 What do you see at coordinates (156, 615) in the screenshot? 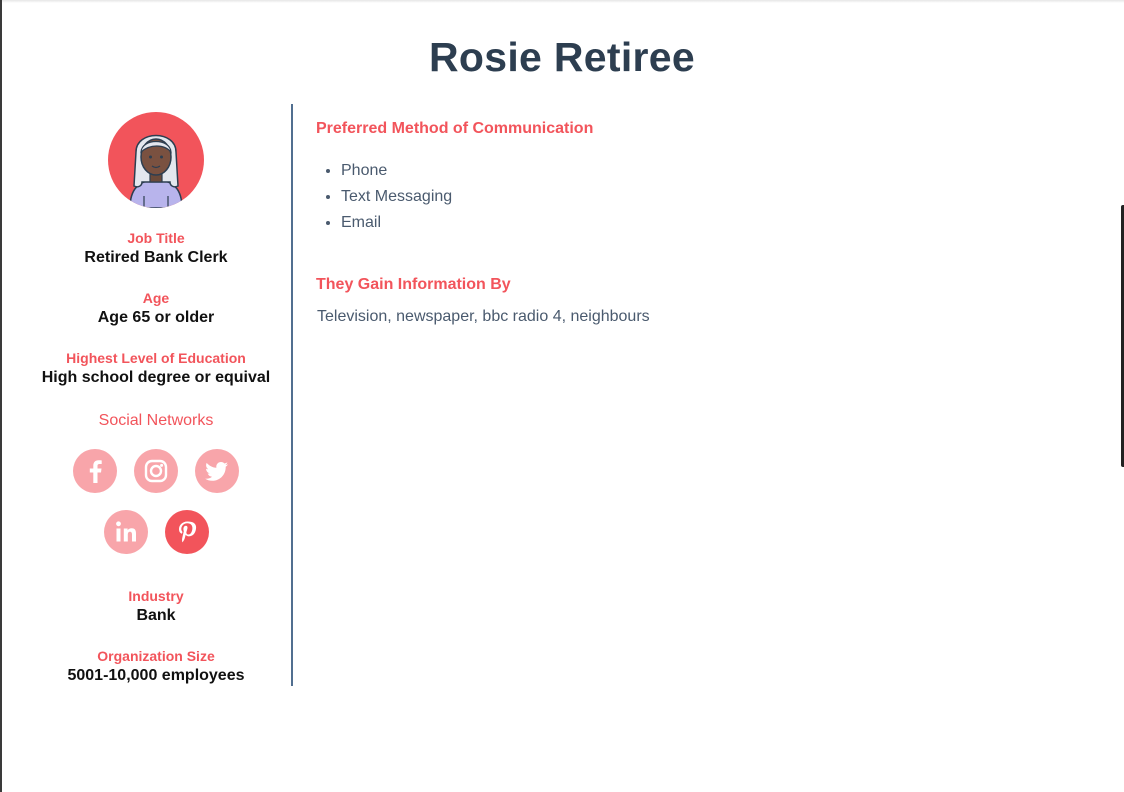
I see `industry-value: Bank` at bounding box center [156, 615].